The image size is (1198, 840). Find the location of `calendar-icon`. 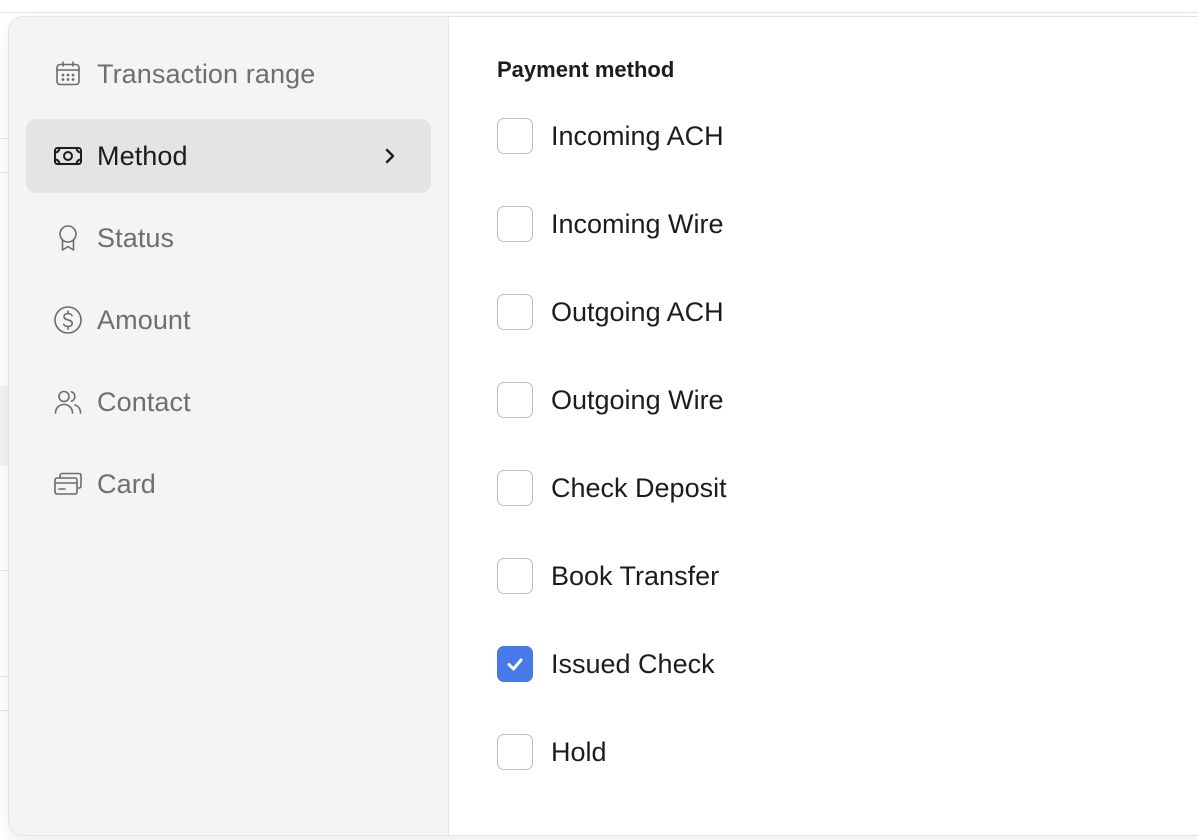

calendar-icon is located at coordinates (68, 74).